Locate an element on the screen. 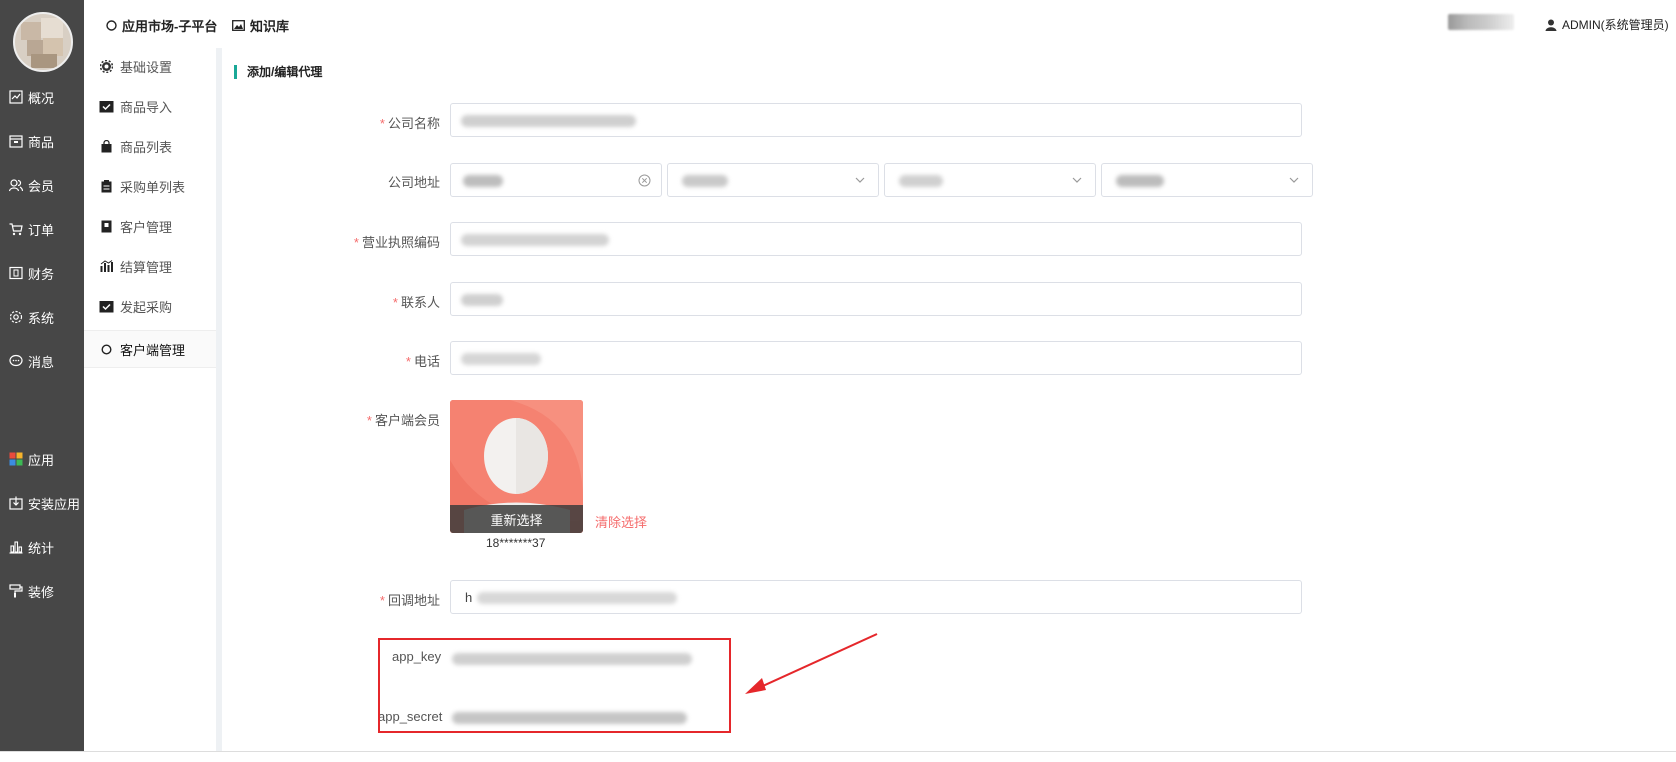  knowledge-base-link: 知识库 is located at coordinates (260, 25).